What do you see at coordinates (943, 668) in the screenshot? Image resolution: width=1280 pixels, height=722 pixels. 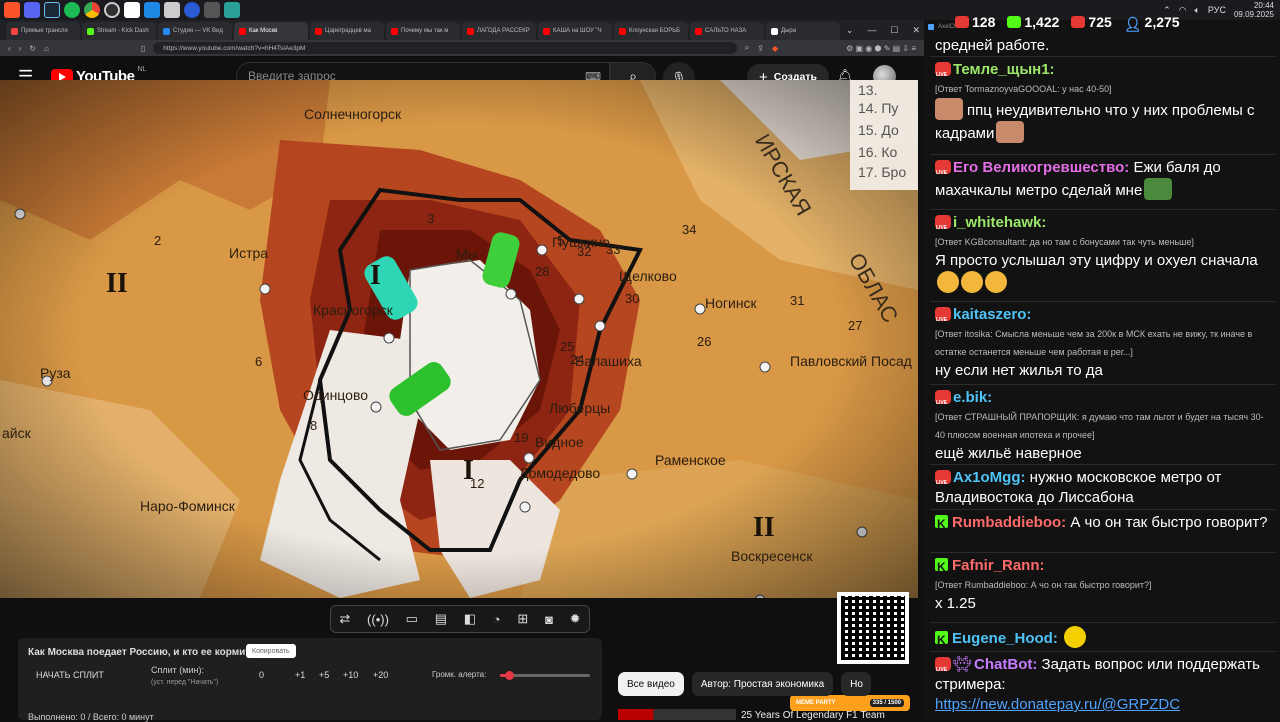 I see `live-badge-icon` at bounding box center [943, 668].